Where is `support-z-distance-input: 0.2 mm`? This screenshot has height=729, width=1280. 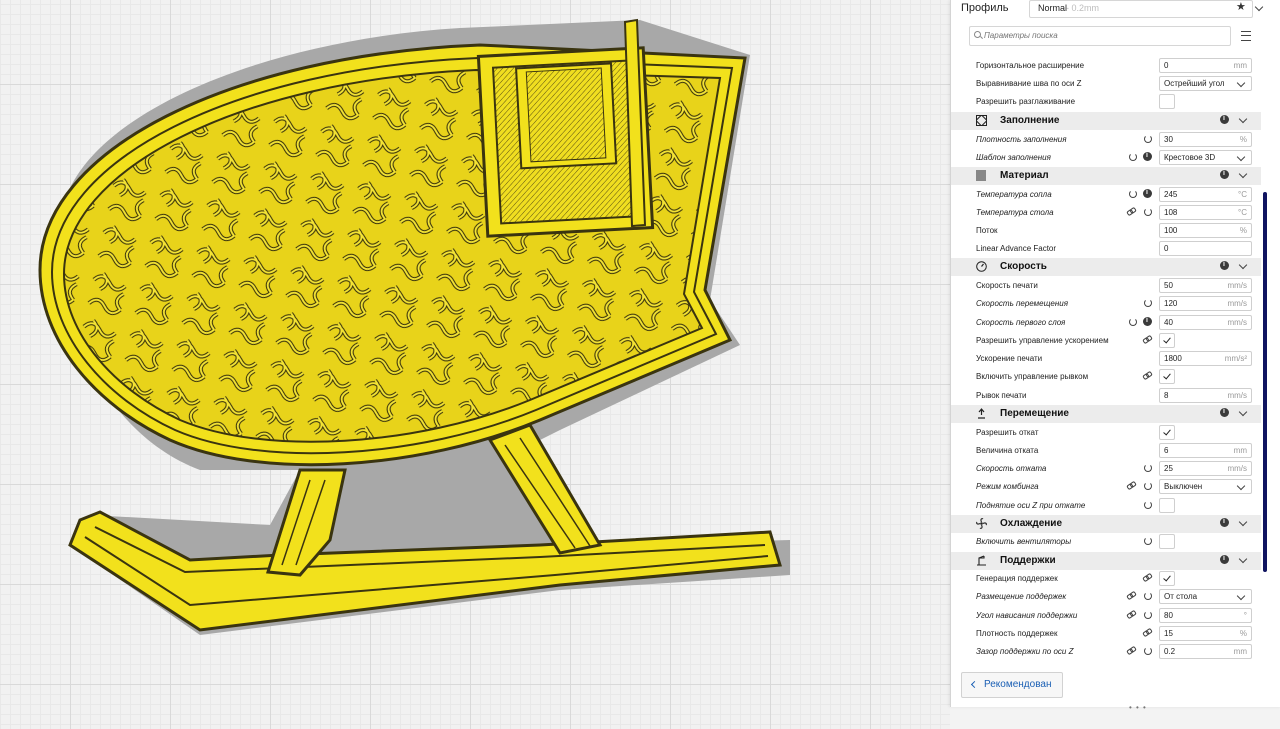
support-z-distance-input: 0.2 mm is located at coordinates (1205, 651).